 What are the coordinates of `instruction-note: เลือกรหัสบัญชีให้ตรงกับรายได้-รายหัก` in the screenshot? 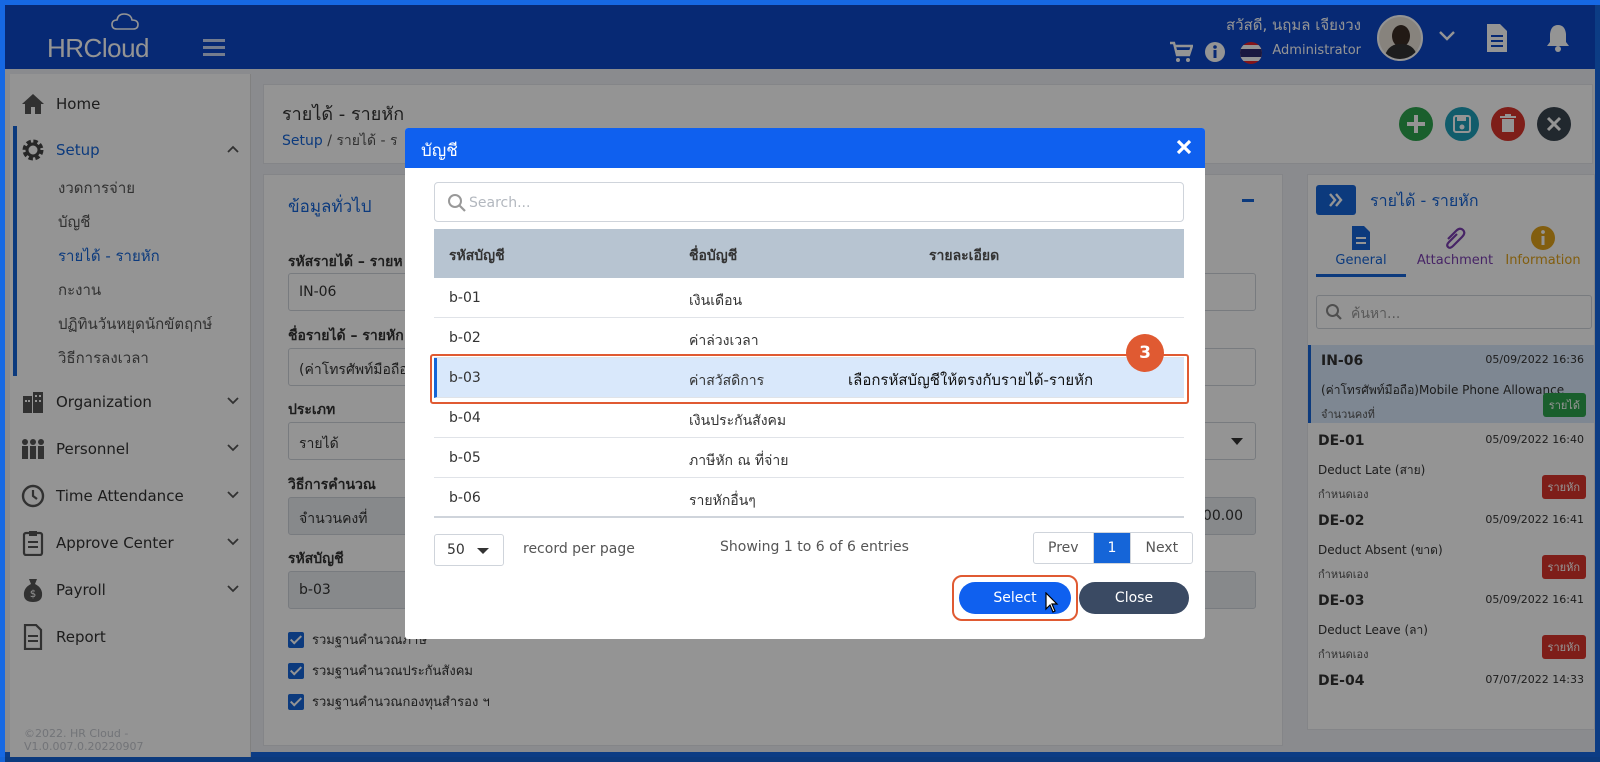 It's located at (971, 380).